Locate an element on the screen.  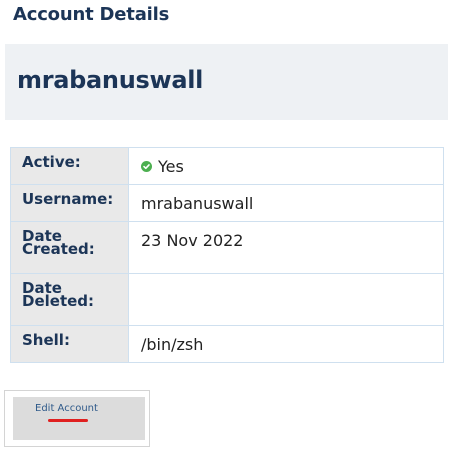
username-value: mrabanuswall is located at coordinates (286, 203).